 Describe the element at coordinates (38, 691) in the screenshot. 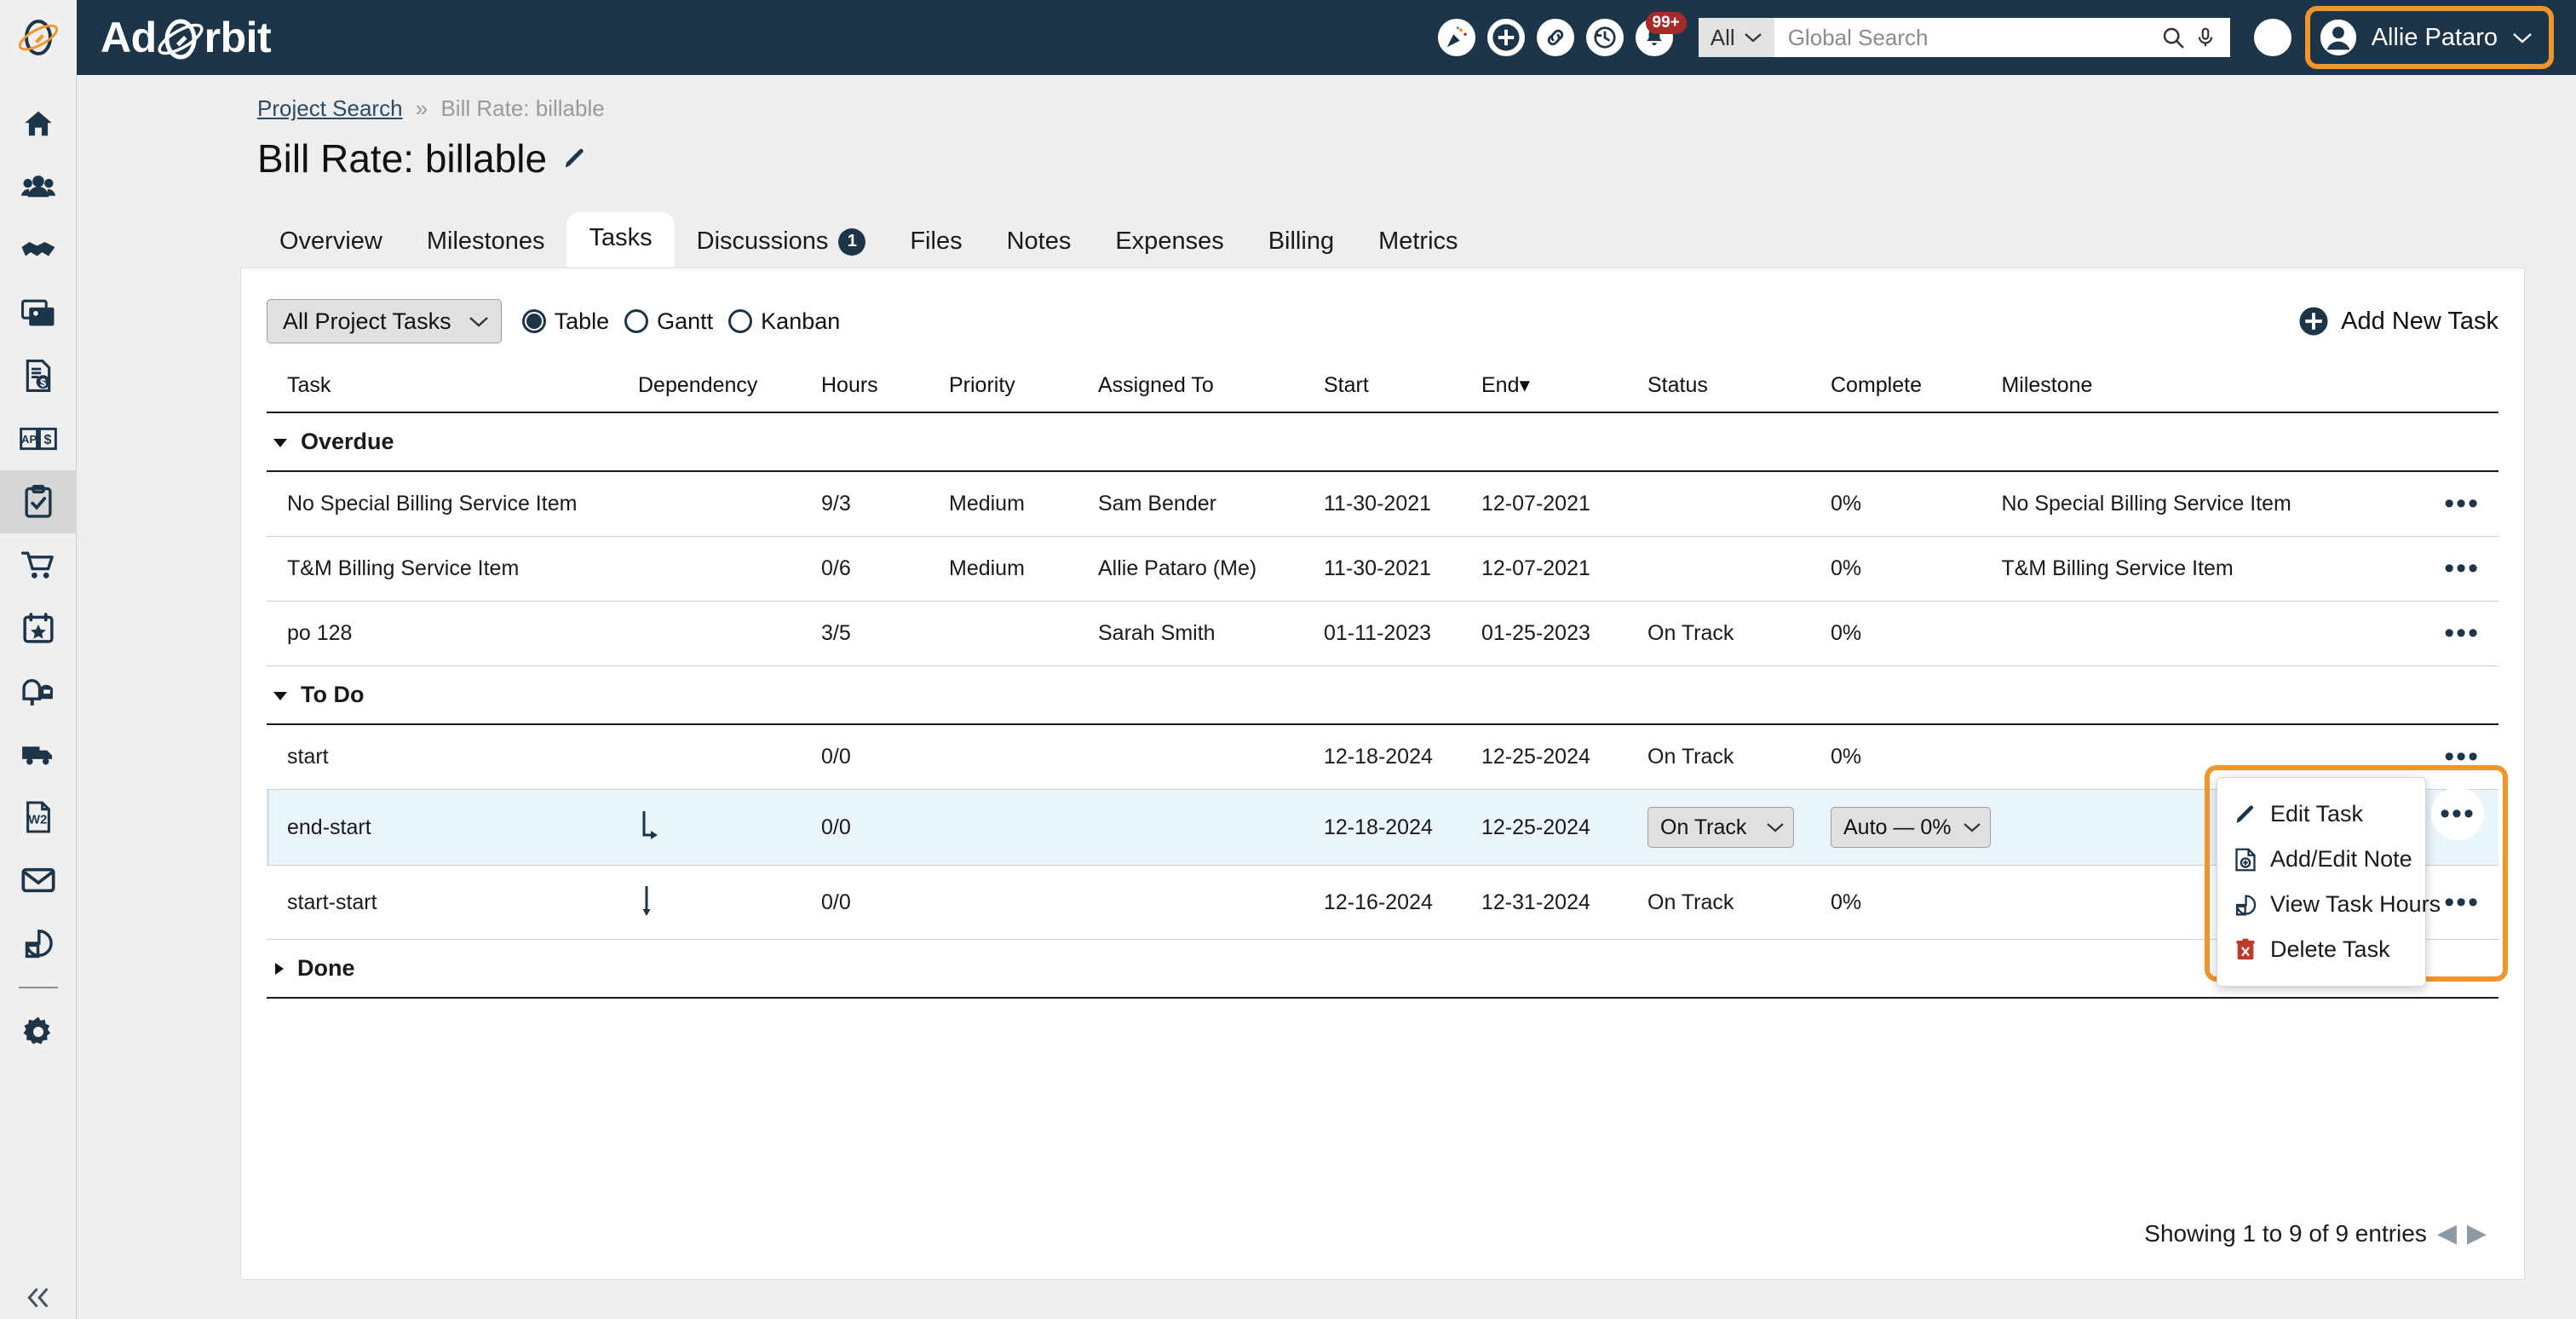

I see `sidebar-item-mailbox` at that location.